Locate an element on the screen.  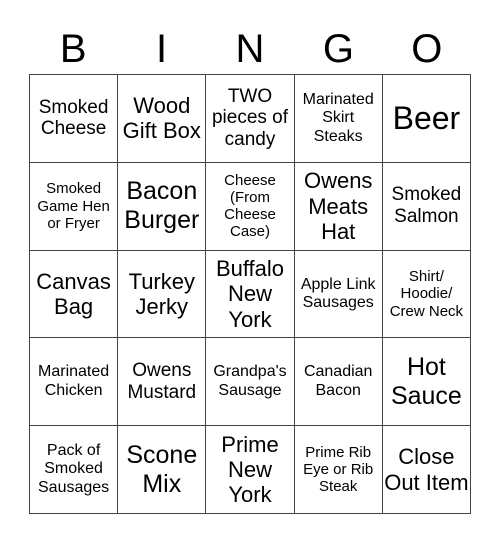
header-letter-n: N is located at coordinates (250, 49).